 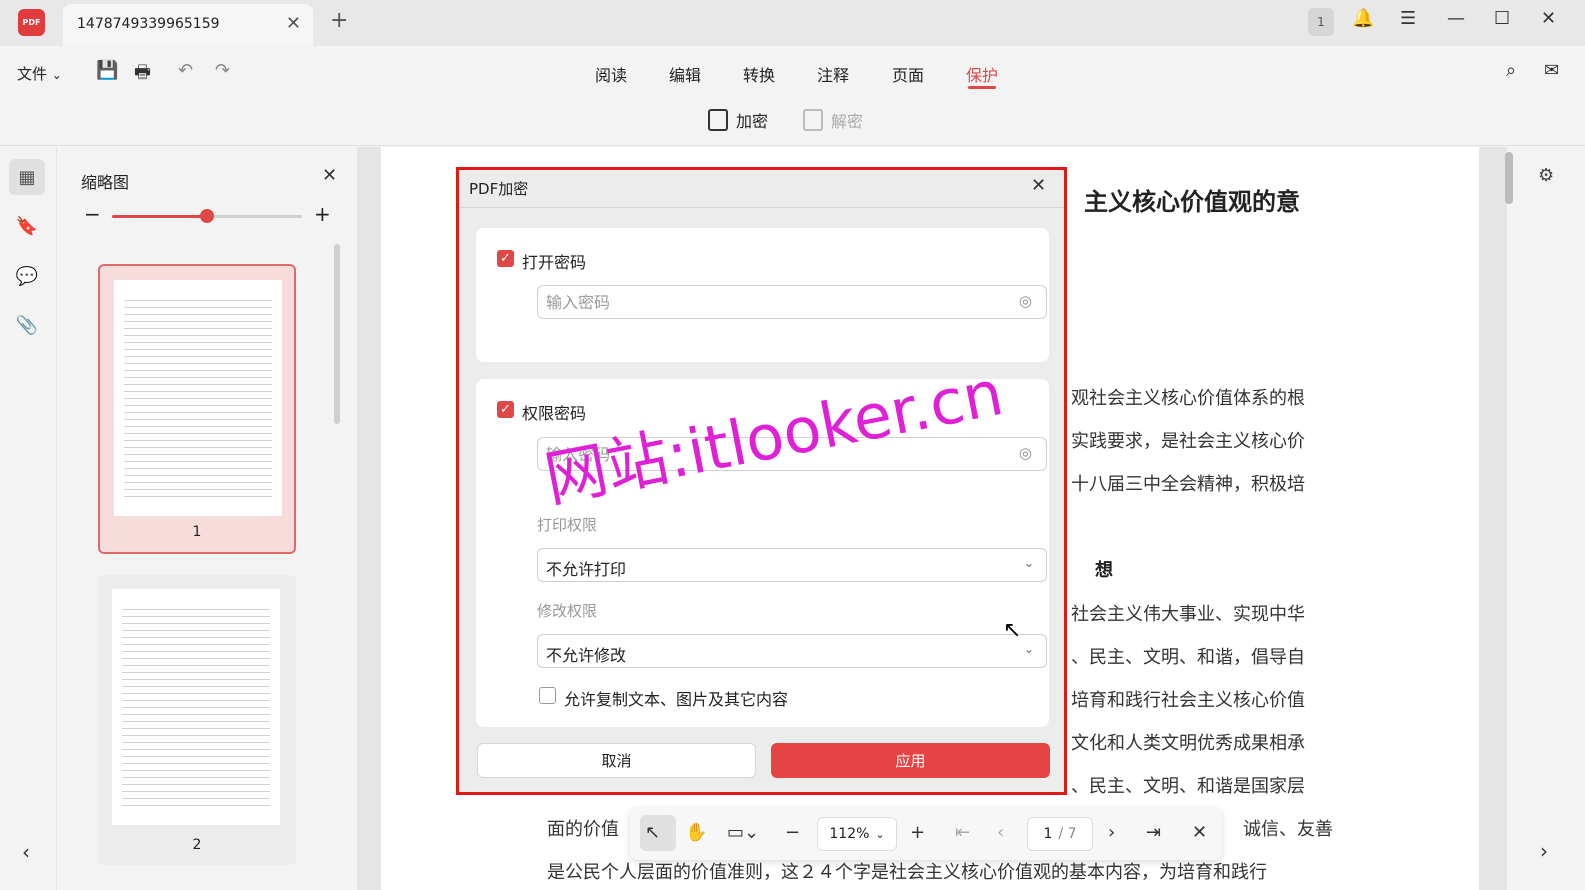 I want to click on permission-password-checkbox: ✓, so click(x=505, y=409).